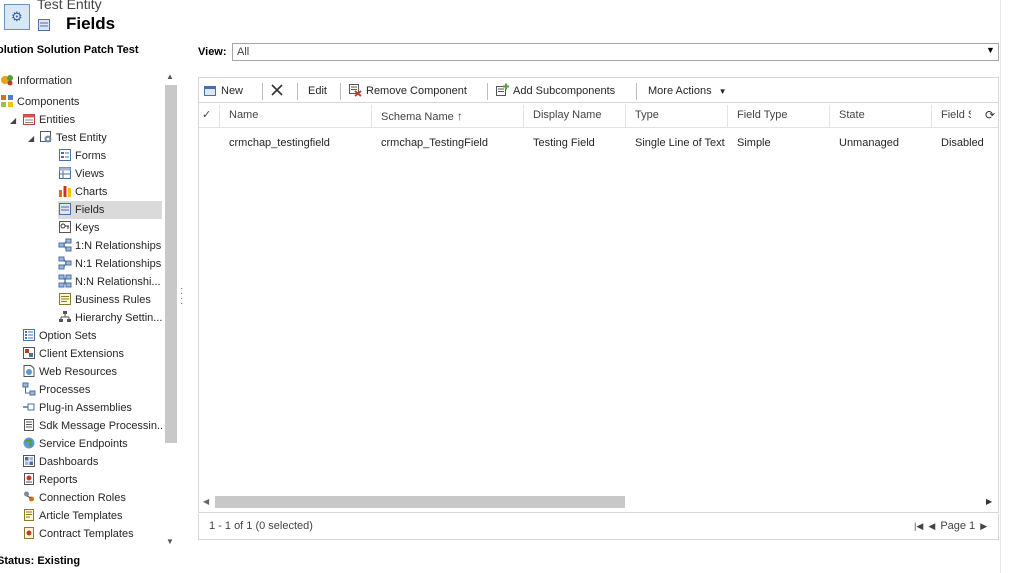 This screenshot has height=573, width=1016. Describe the element at coordinates (59, 336) in the screenshot. I see `nav-item-option-sets: Option Sets` at that location.